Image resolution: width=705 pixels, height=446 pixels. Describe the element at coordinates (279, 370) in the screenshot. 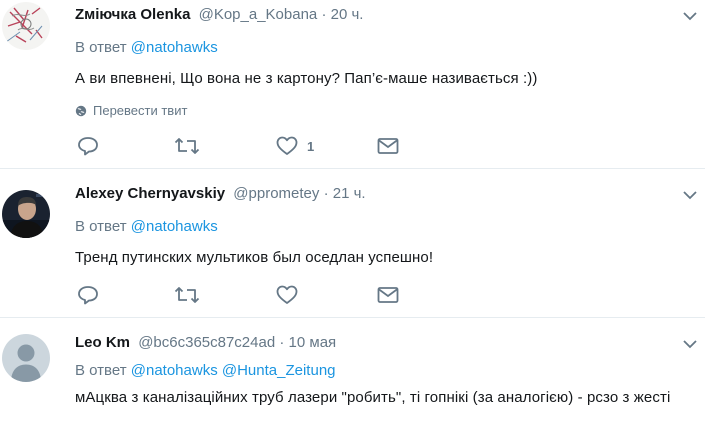

I see `mention-link: @Hunta_Zeitung` at that location.